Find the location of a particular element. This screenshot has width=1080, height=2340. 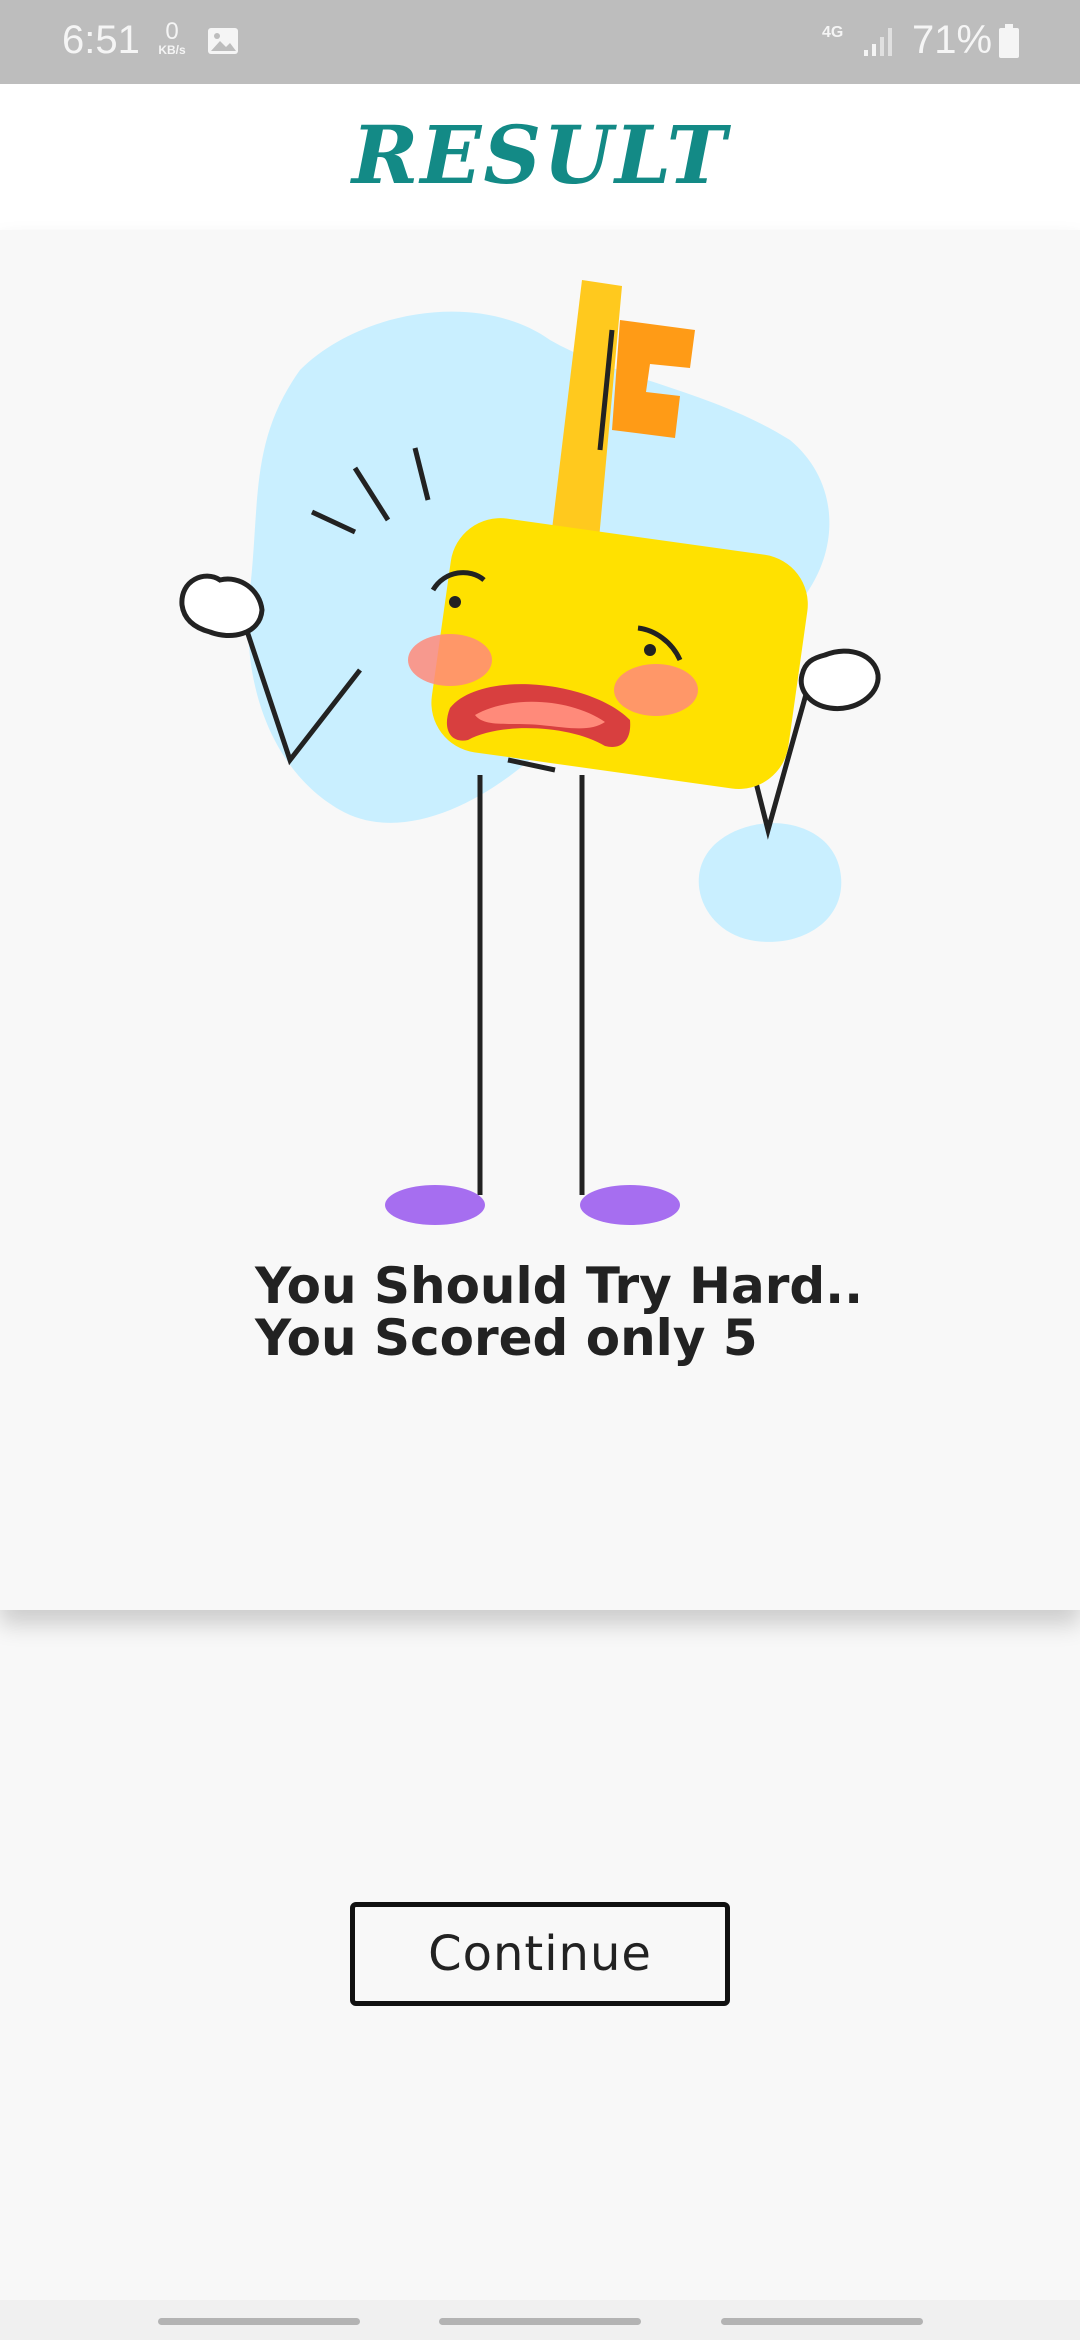

nav-recent-apps-handle is located at coordinates (259, 2321).